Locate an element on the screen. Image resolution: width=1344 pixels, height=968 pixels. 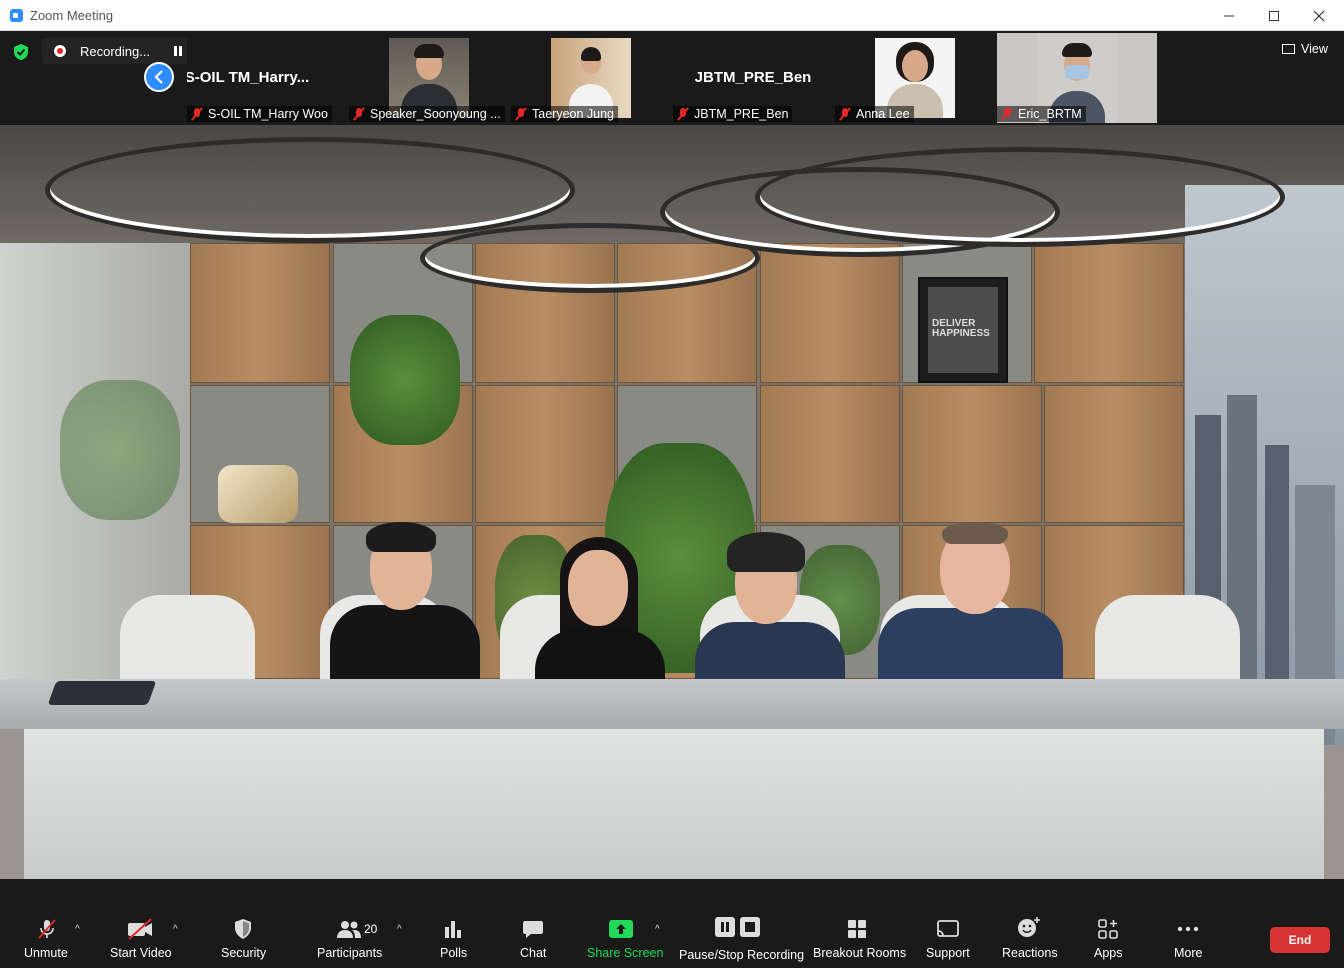
pause-stop-recording-button: Pause/Stop Recording is located at coordinates (740, 923).